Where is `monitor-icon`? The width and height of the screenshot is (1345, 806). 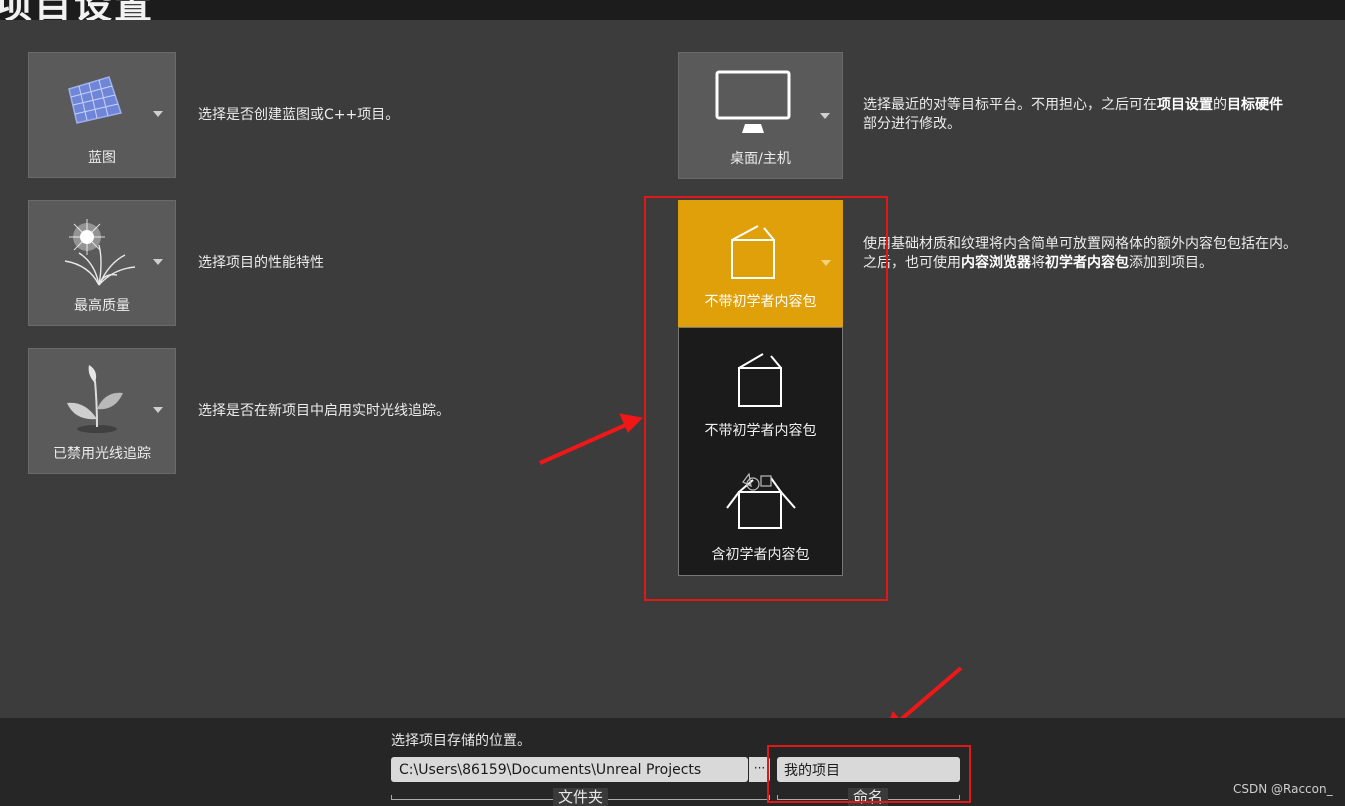 monitor-icon is located at coordinates (753, 101).